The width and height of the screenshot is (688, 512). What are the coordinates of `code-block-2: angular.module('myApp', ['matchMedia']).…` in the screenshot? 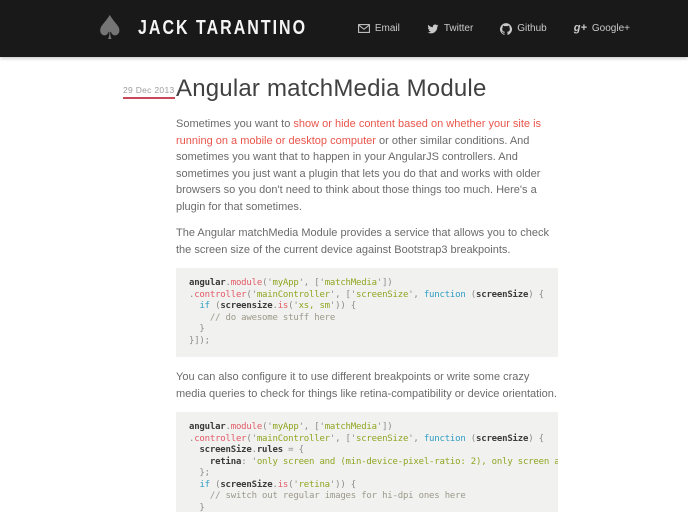 It's located at (367, 462).